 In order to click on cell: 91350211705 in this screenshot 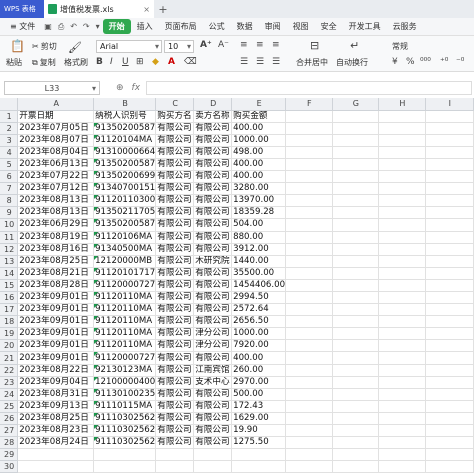, I will do `click(125, 213)`.